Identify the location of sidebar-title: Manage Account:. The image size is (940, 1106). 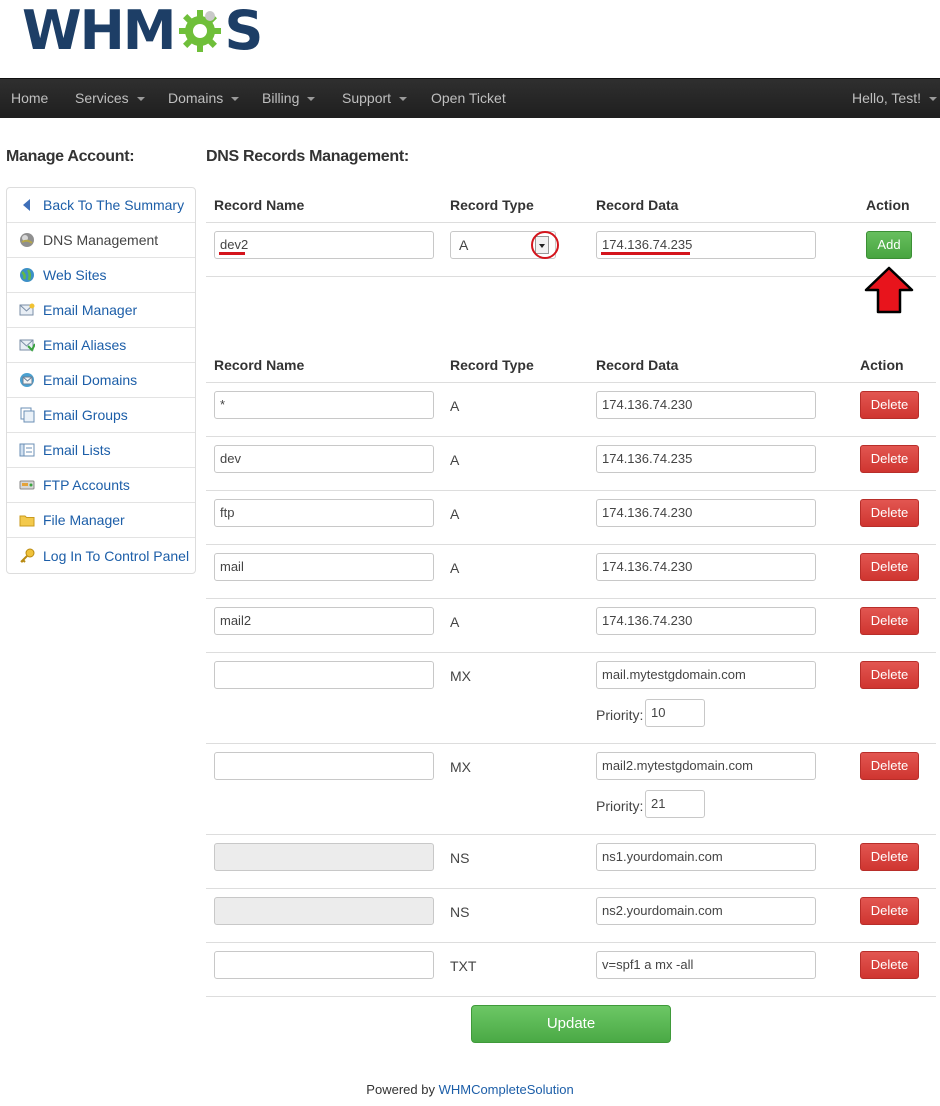
(70, 156).